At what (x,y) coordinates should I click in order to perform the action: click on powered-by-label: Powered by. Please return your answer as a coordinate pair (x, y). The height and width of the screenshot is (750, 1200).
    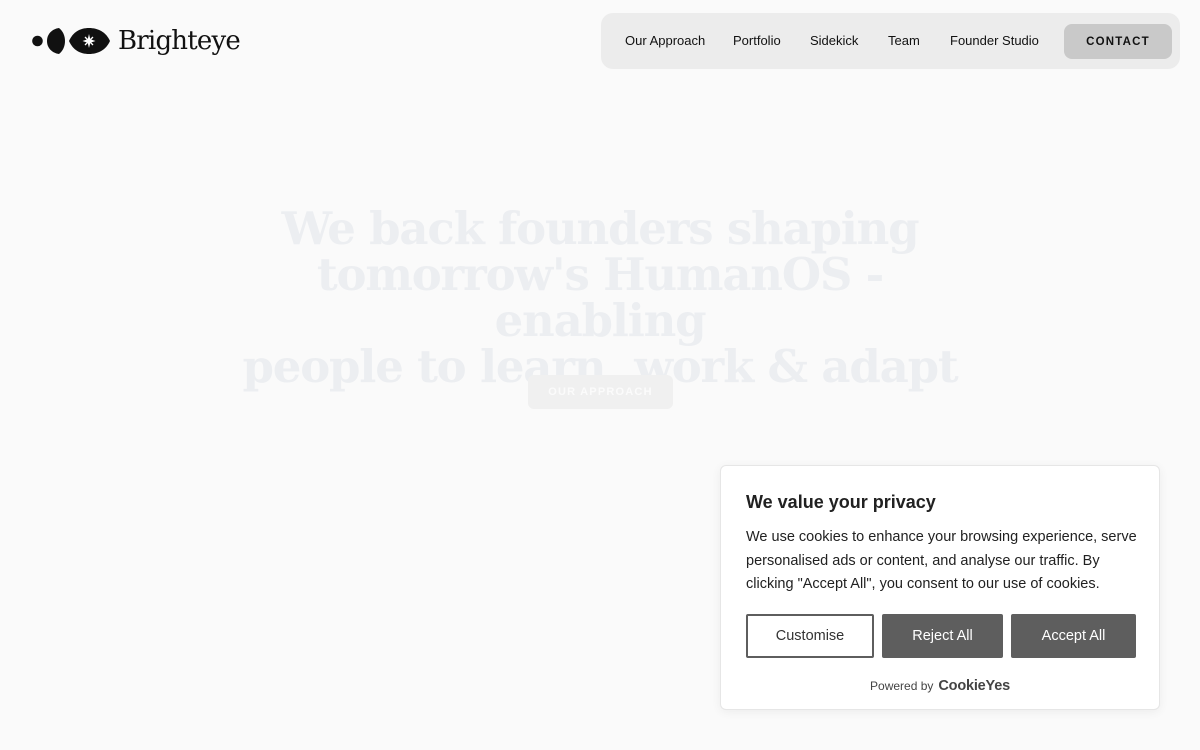
    Looking at the image, I should click on (902, 686).